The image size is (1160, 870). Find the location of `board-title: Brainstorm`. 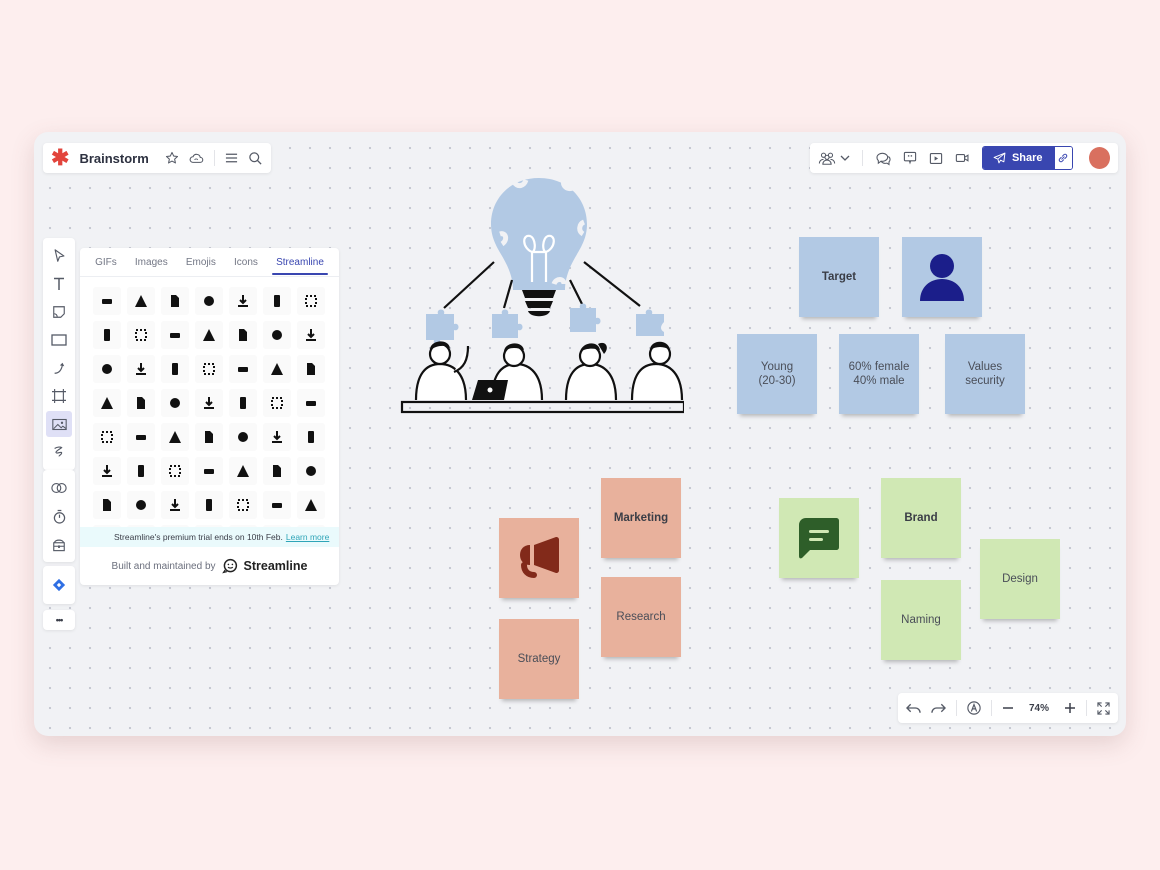

board-title: Brainstorm is located at coordinates (113, 158).